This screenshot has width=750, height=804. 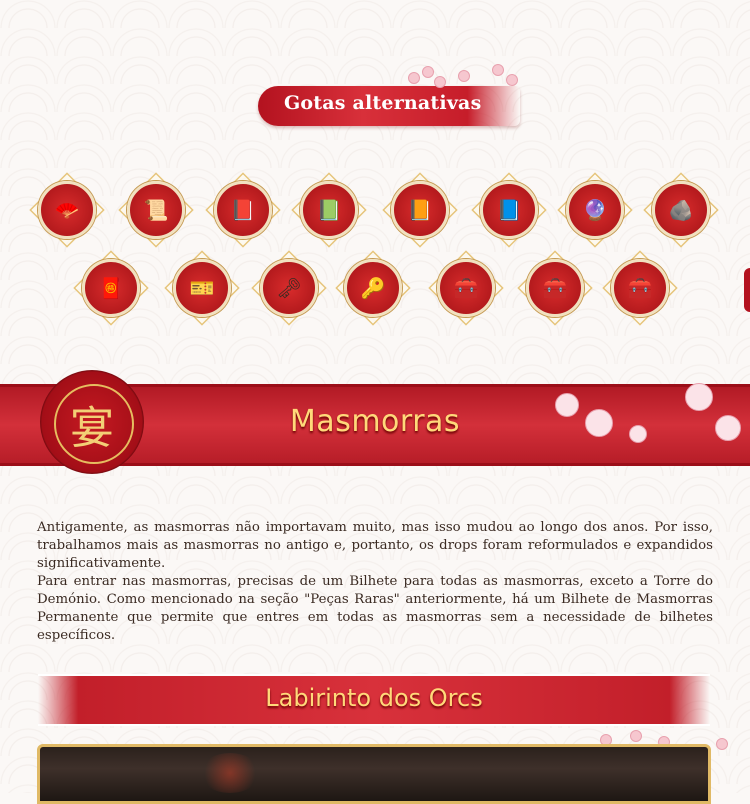 I want to click on drop-item: 🔑, so click(x=373, y=288).